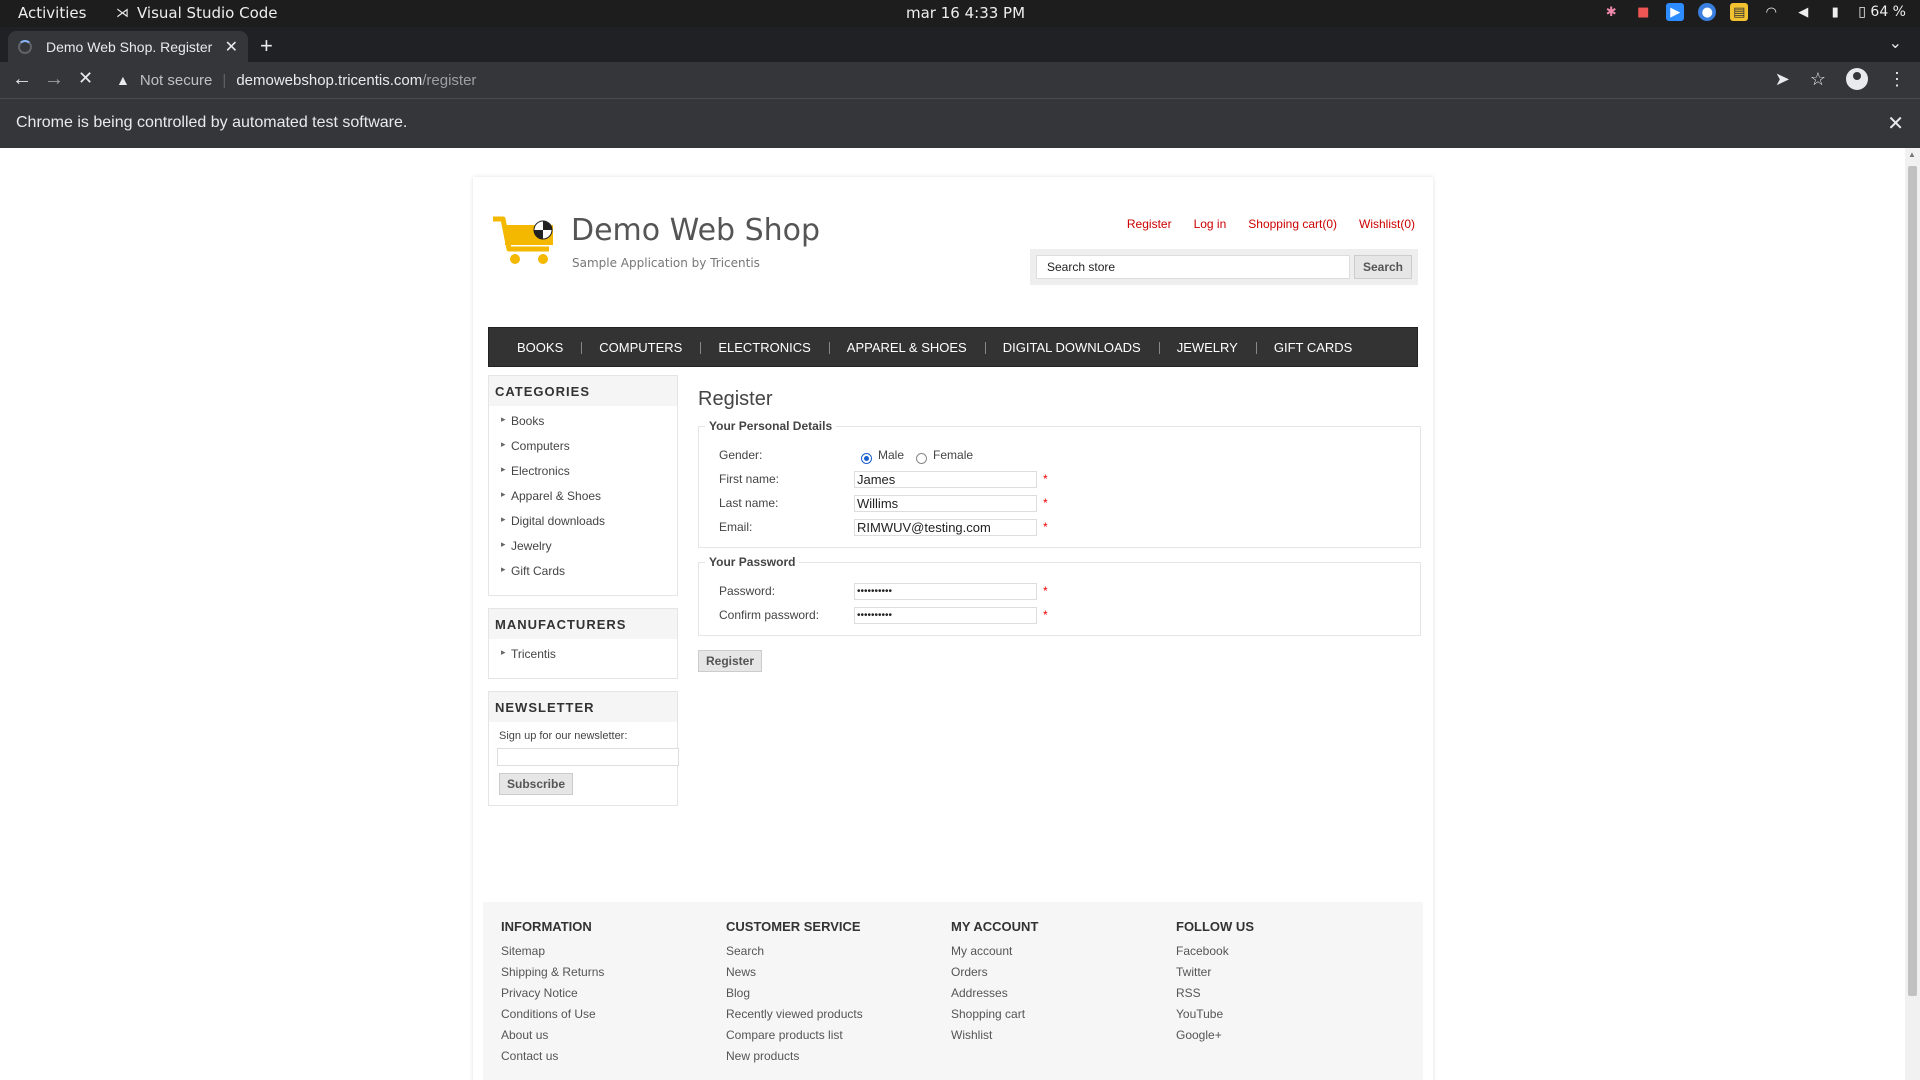 Image resolution: width=1920 pixels, height=1080 pixels. I want to click on header-link-wishlist: Wishlist(0), so click(1387, 224).